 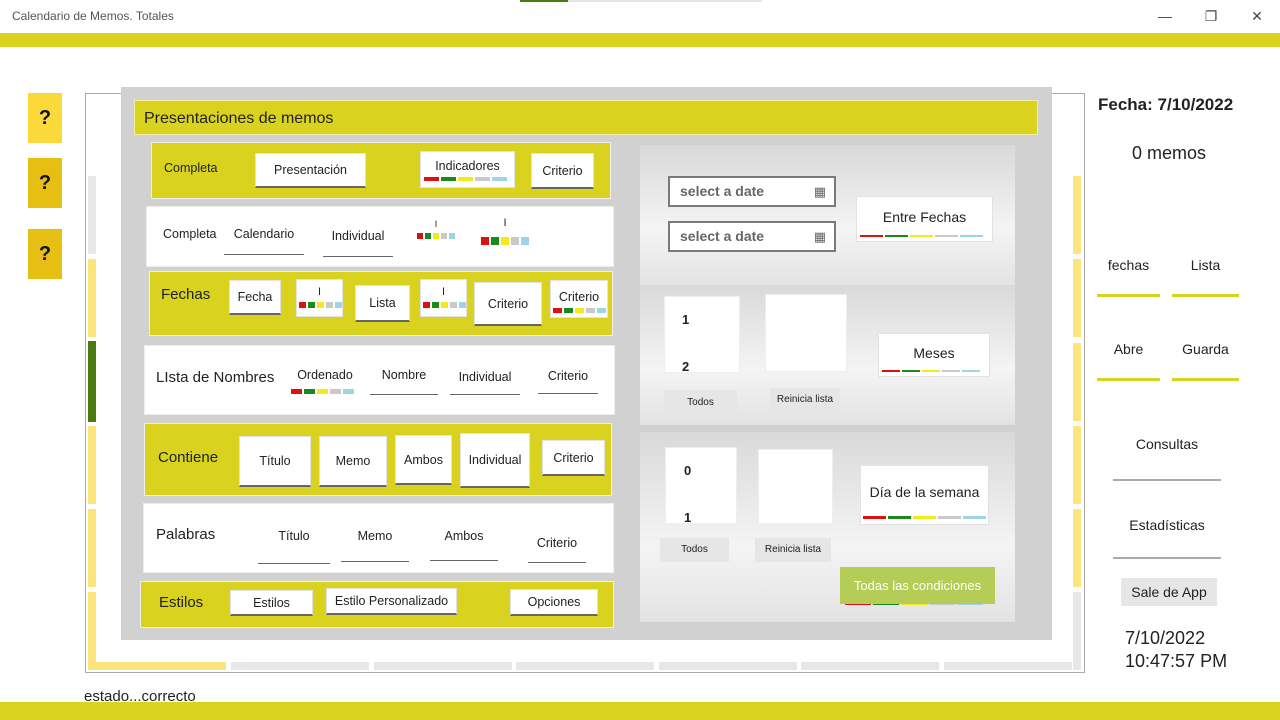 I want to click on minimize-button: —, so click(x=1165, y=16).